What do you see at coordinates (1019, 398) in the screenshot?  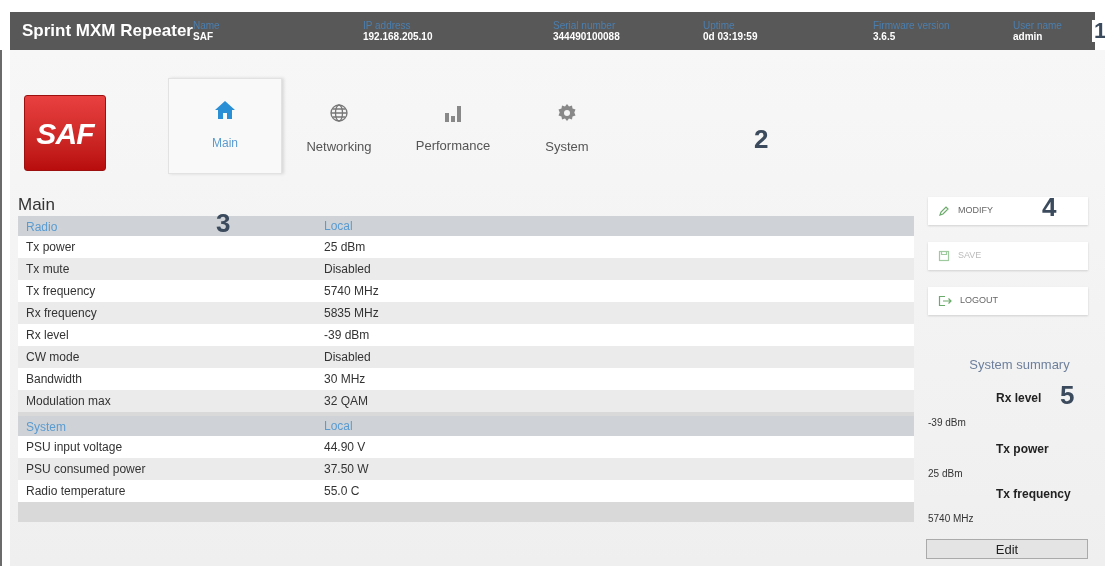 I see `summary-label: Rx level` at bounding box center [1019, 398].